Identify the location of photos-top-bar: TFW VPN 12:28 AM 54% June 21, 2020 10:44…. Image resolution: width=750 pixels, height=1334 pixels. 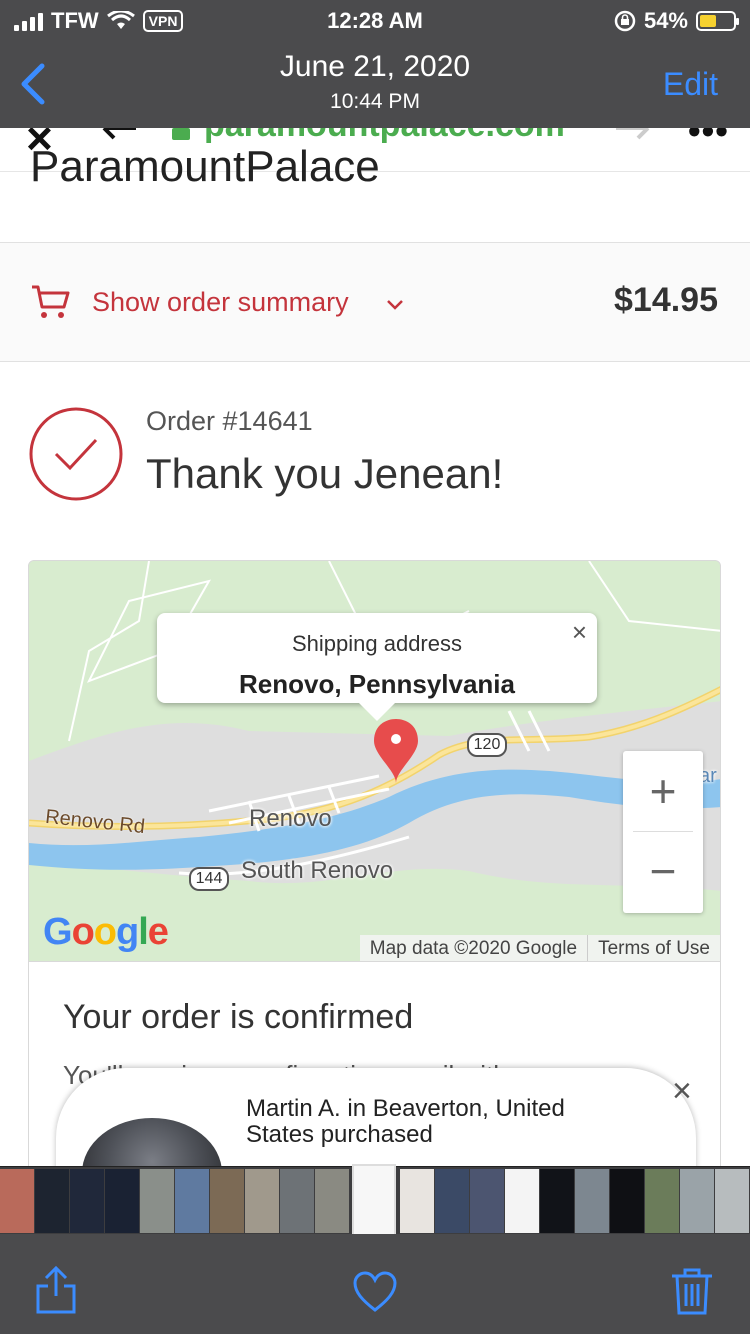
(375, 64).